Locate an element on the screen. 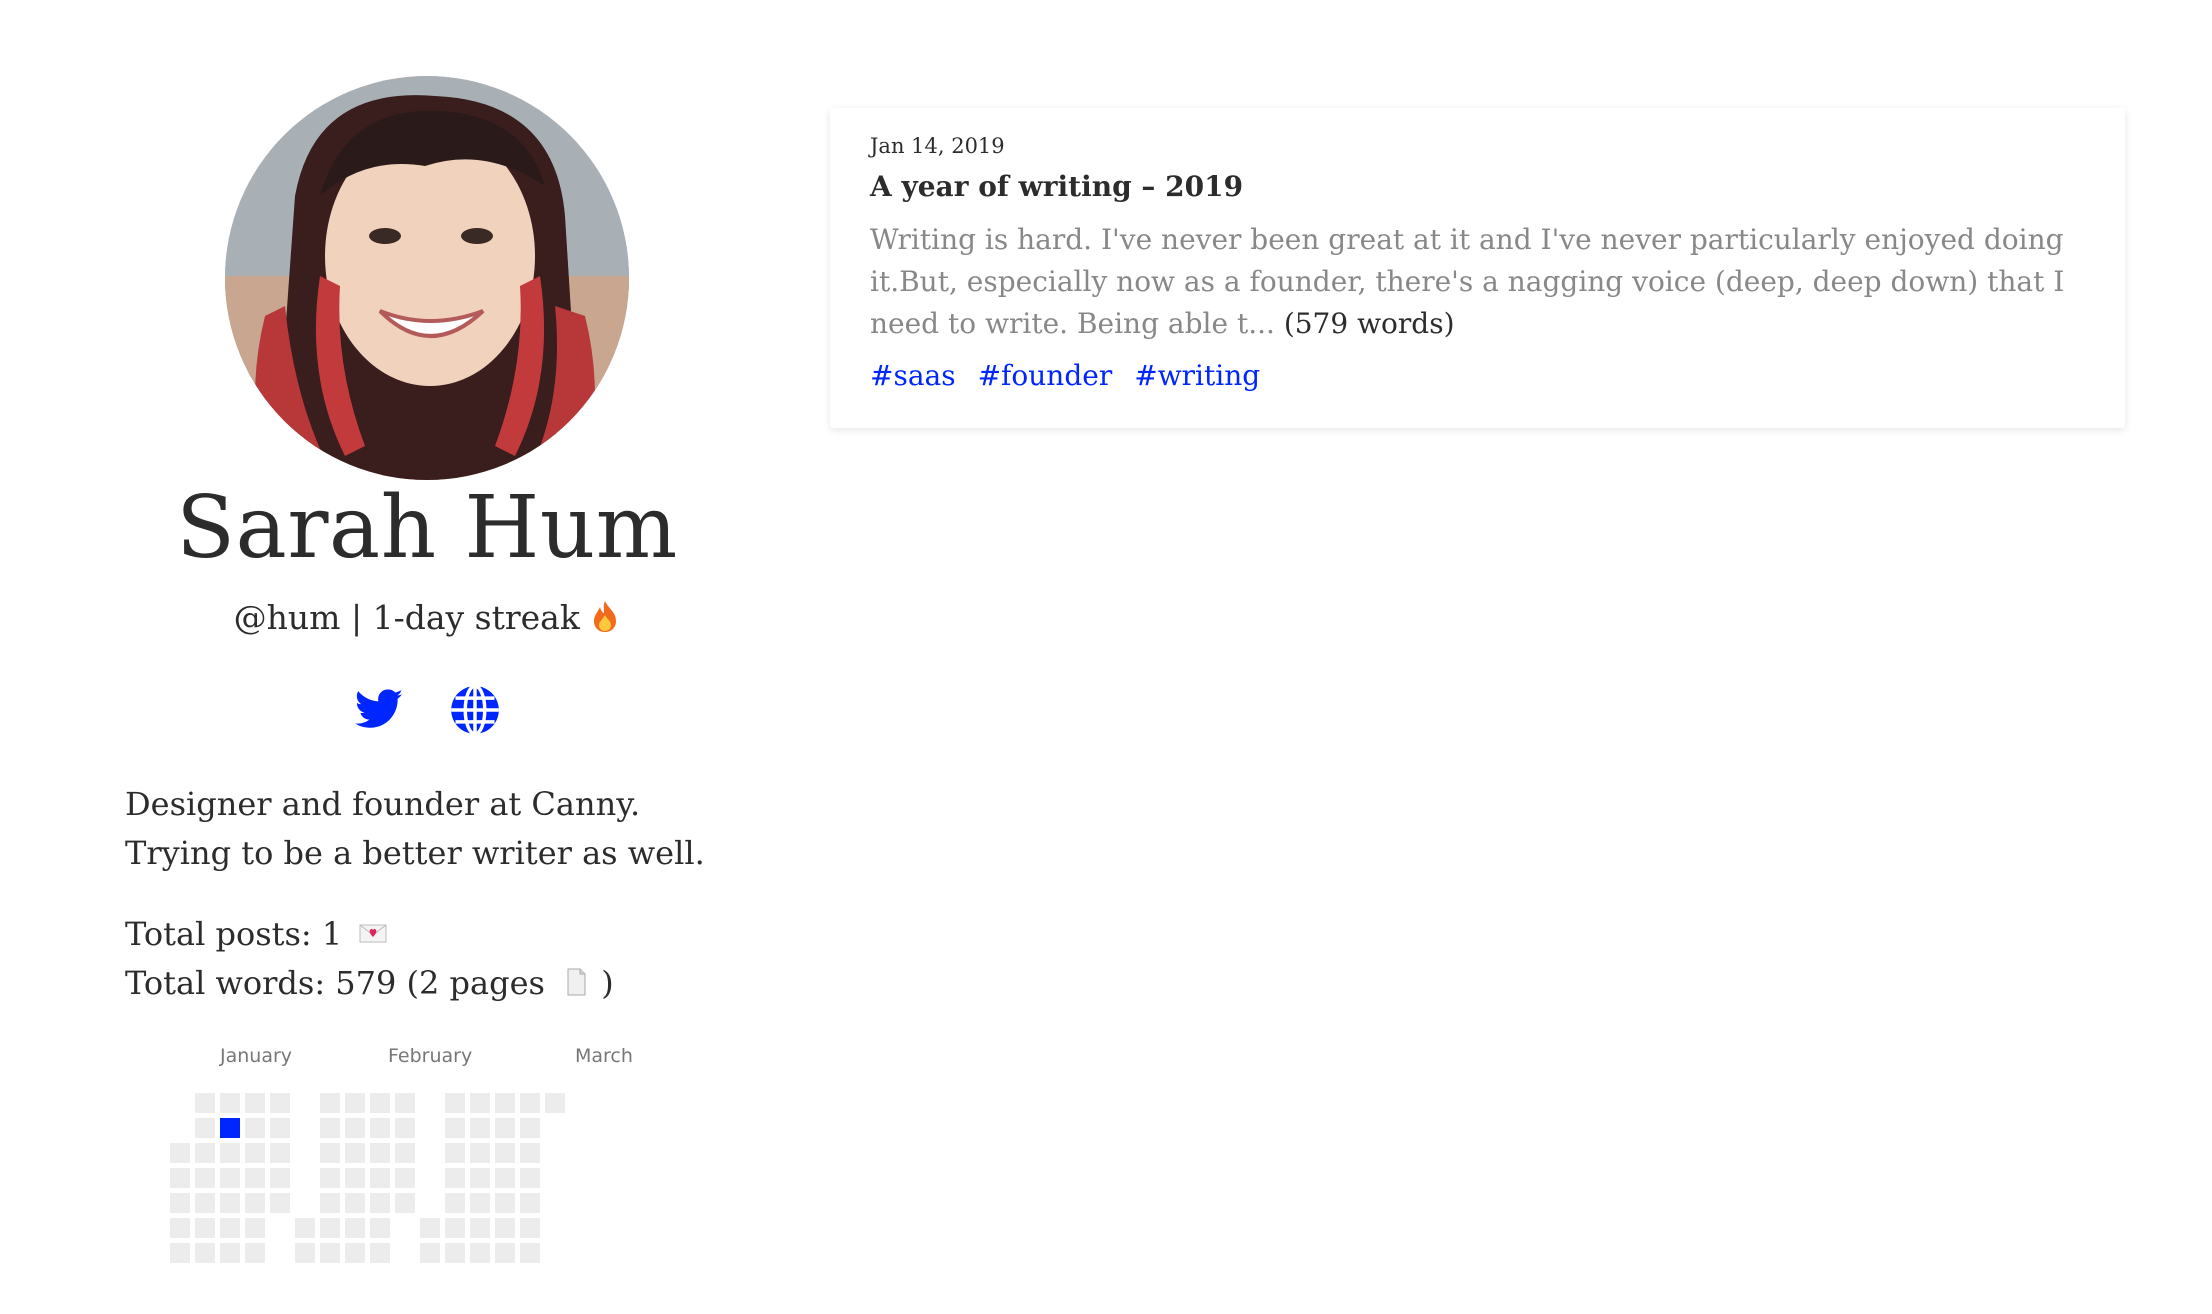 This screenshot has width=2212, height=1314. tag-saas: #saas is located at coordinates (913, 375).